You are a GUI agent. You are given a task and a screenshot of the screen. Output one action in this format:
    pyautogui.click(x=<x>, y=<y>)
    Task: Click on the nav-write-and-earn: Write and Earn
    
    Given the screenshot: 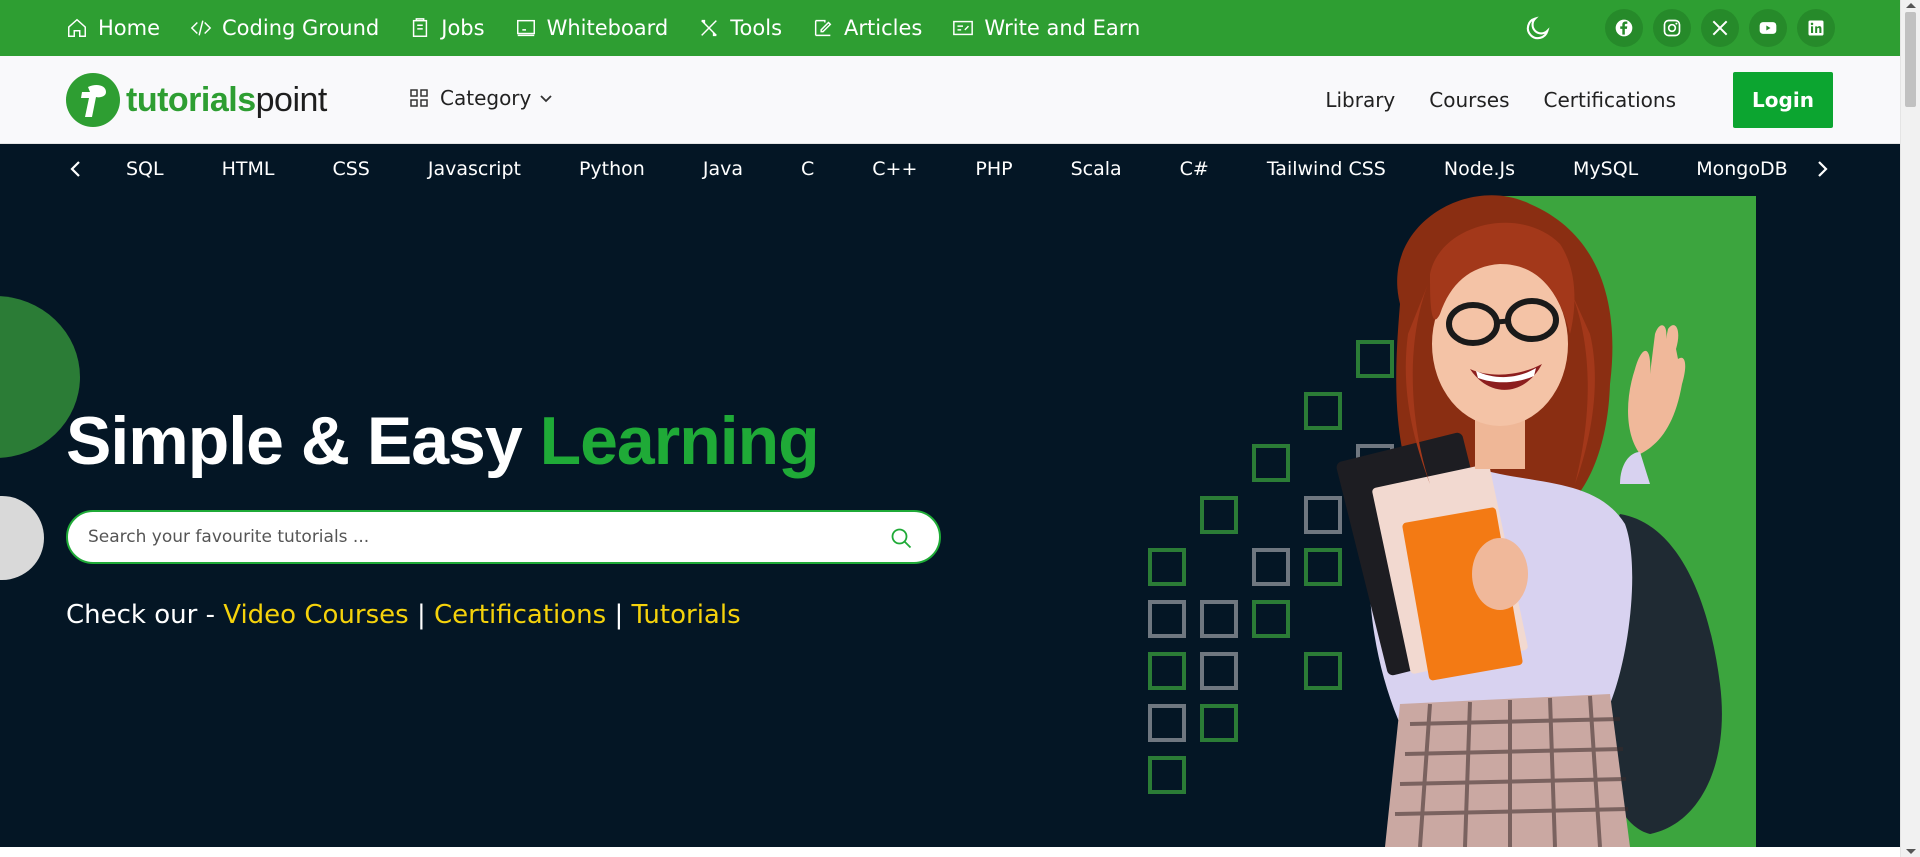 What is the action you would take?
    pyautogui.click(x=1046, y=28)
    